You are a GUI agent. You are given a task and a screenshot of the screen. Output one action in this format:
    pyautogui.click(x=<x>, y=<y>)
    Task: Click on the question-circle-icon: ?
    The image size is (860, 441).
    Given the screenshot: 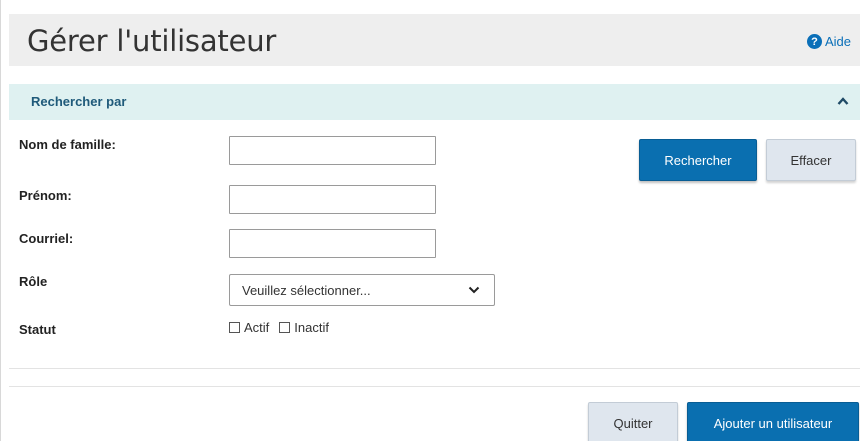 What is the action you would take?
    pyautogui.click(x=814, y=41)
    